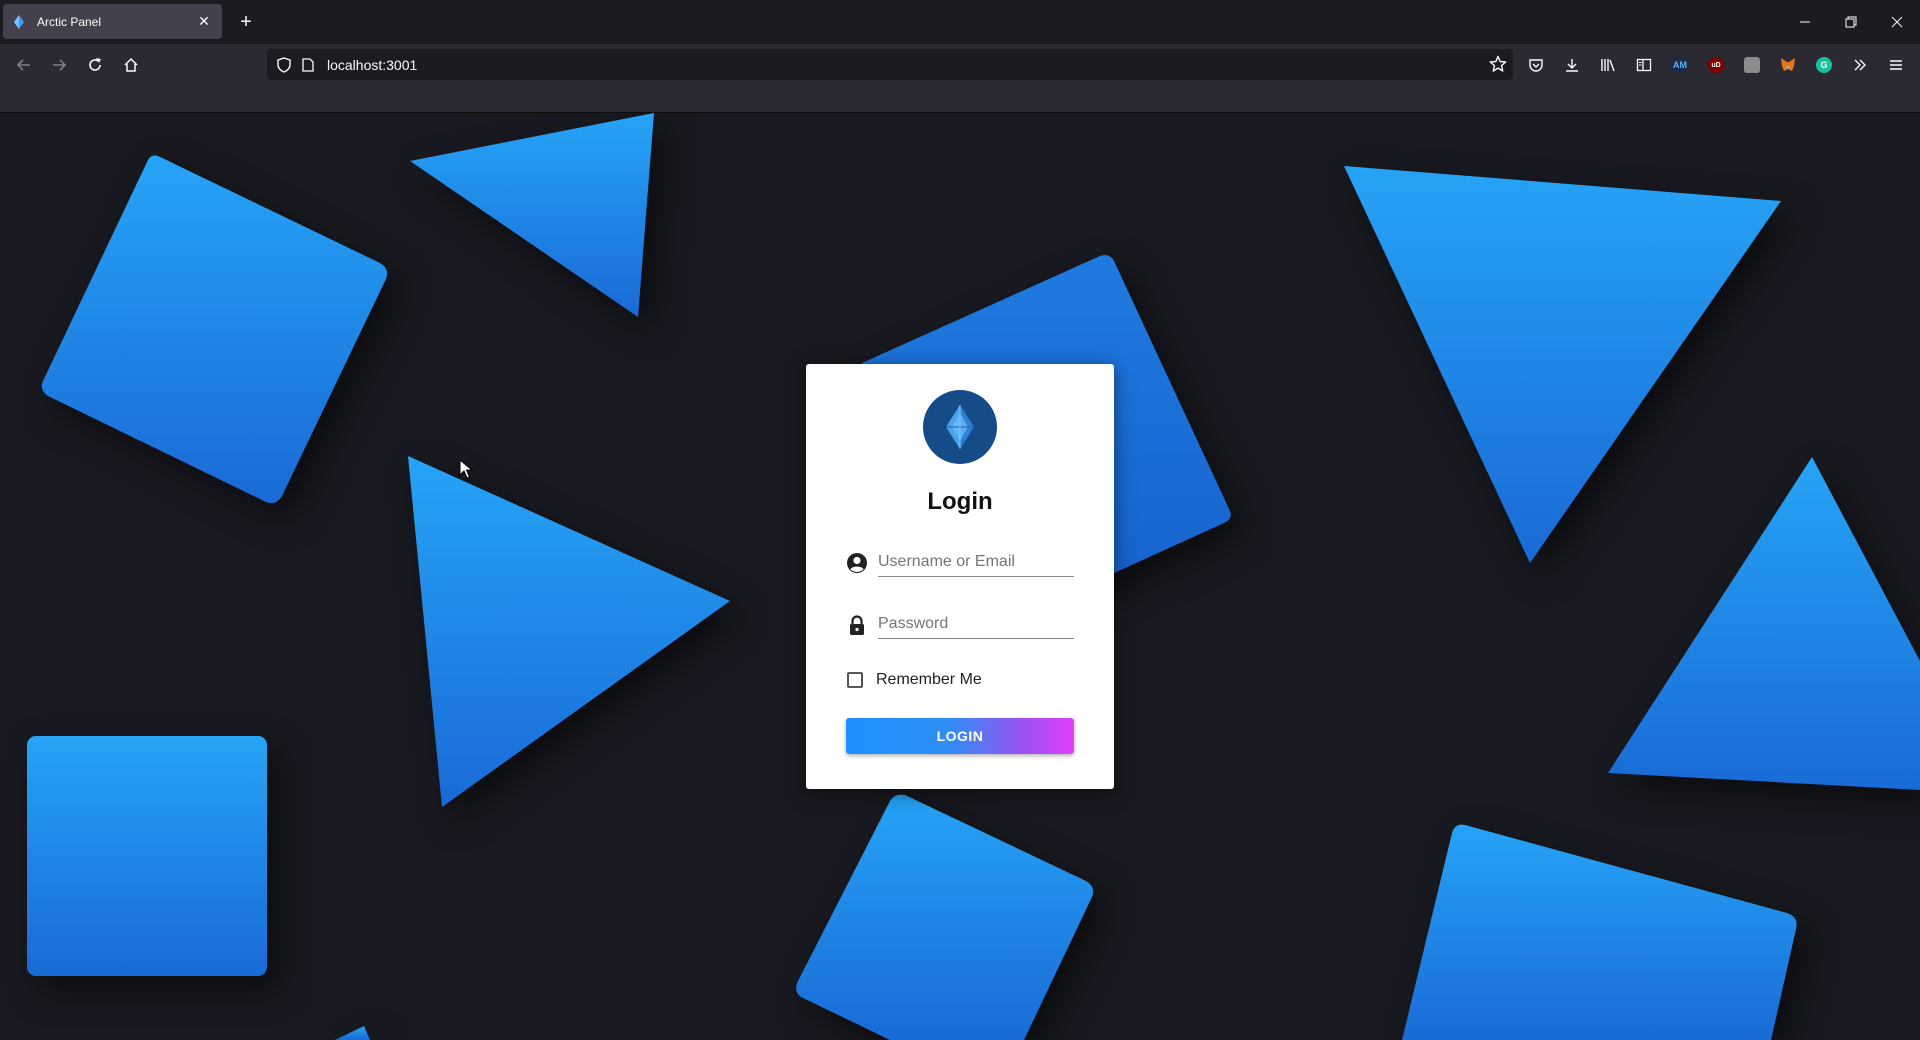 This screenshot has width=1920, height=1040. What do you see at coordinates (246, 22) in the screenshot?
I see `new-tab-plus-icon: +` at bounding box center [246, 22].